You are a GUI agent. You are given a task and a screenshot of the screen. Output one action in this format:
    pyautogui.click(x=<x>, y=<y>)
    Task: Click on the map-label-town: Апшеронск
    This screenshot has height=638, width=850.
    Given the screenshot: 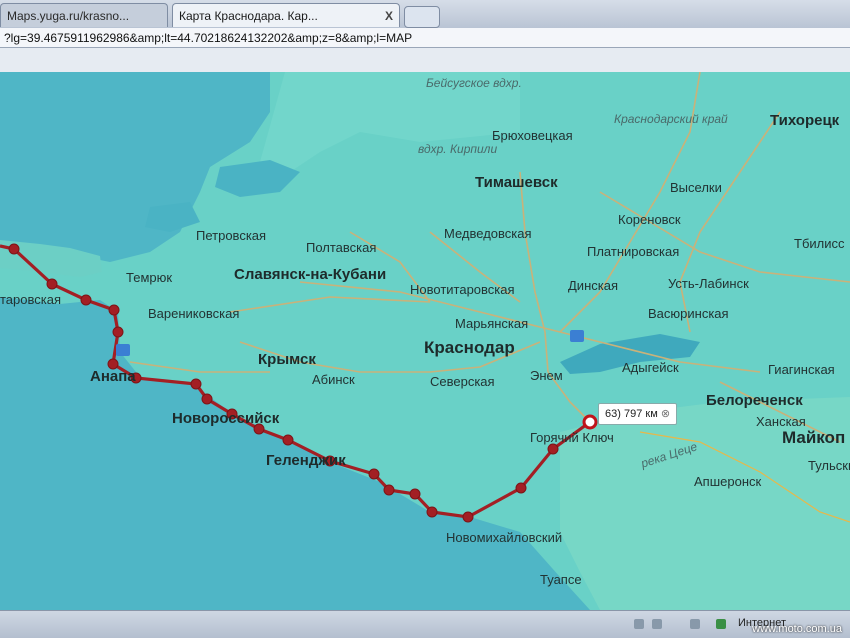 What is the action you would take?
    pyautogui.click(x=728, y=481)
    